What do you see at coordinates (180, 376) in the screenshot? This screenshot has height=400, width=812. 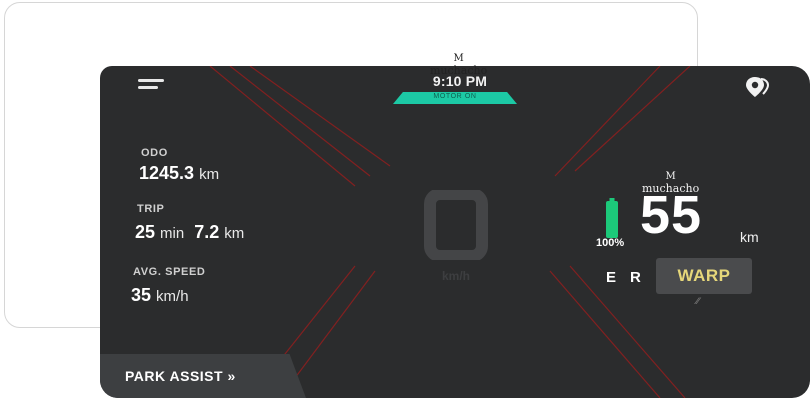 I see `park-assist-label: PARK ASSIST »` at bounding box center [180, 376].